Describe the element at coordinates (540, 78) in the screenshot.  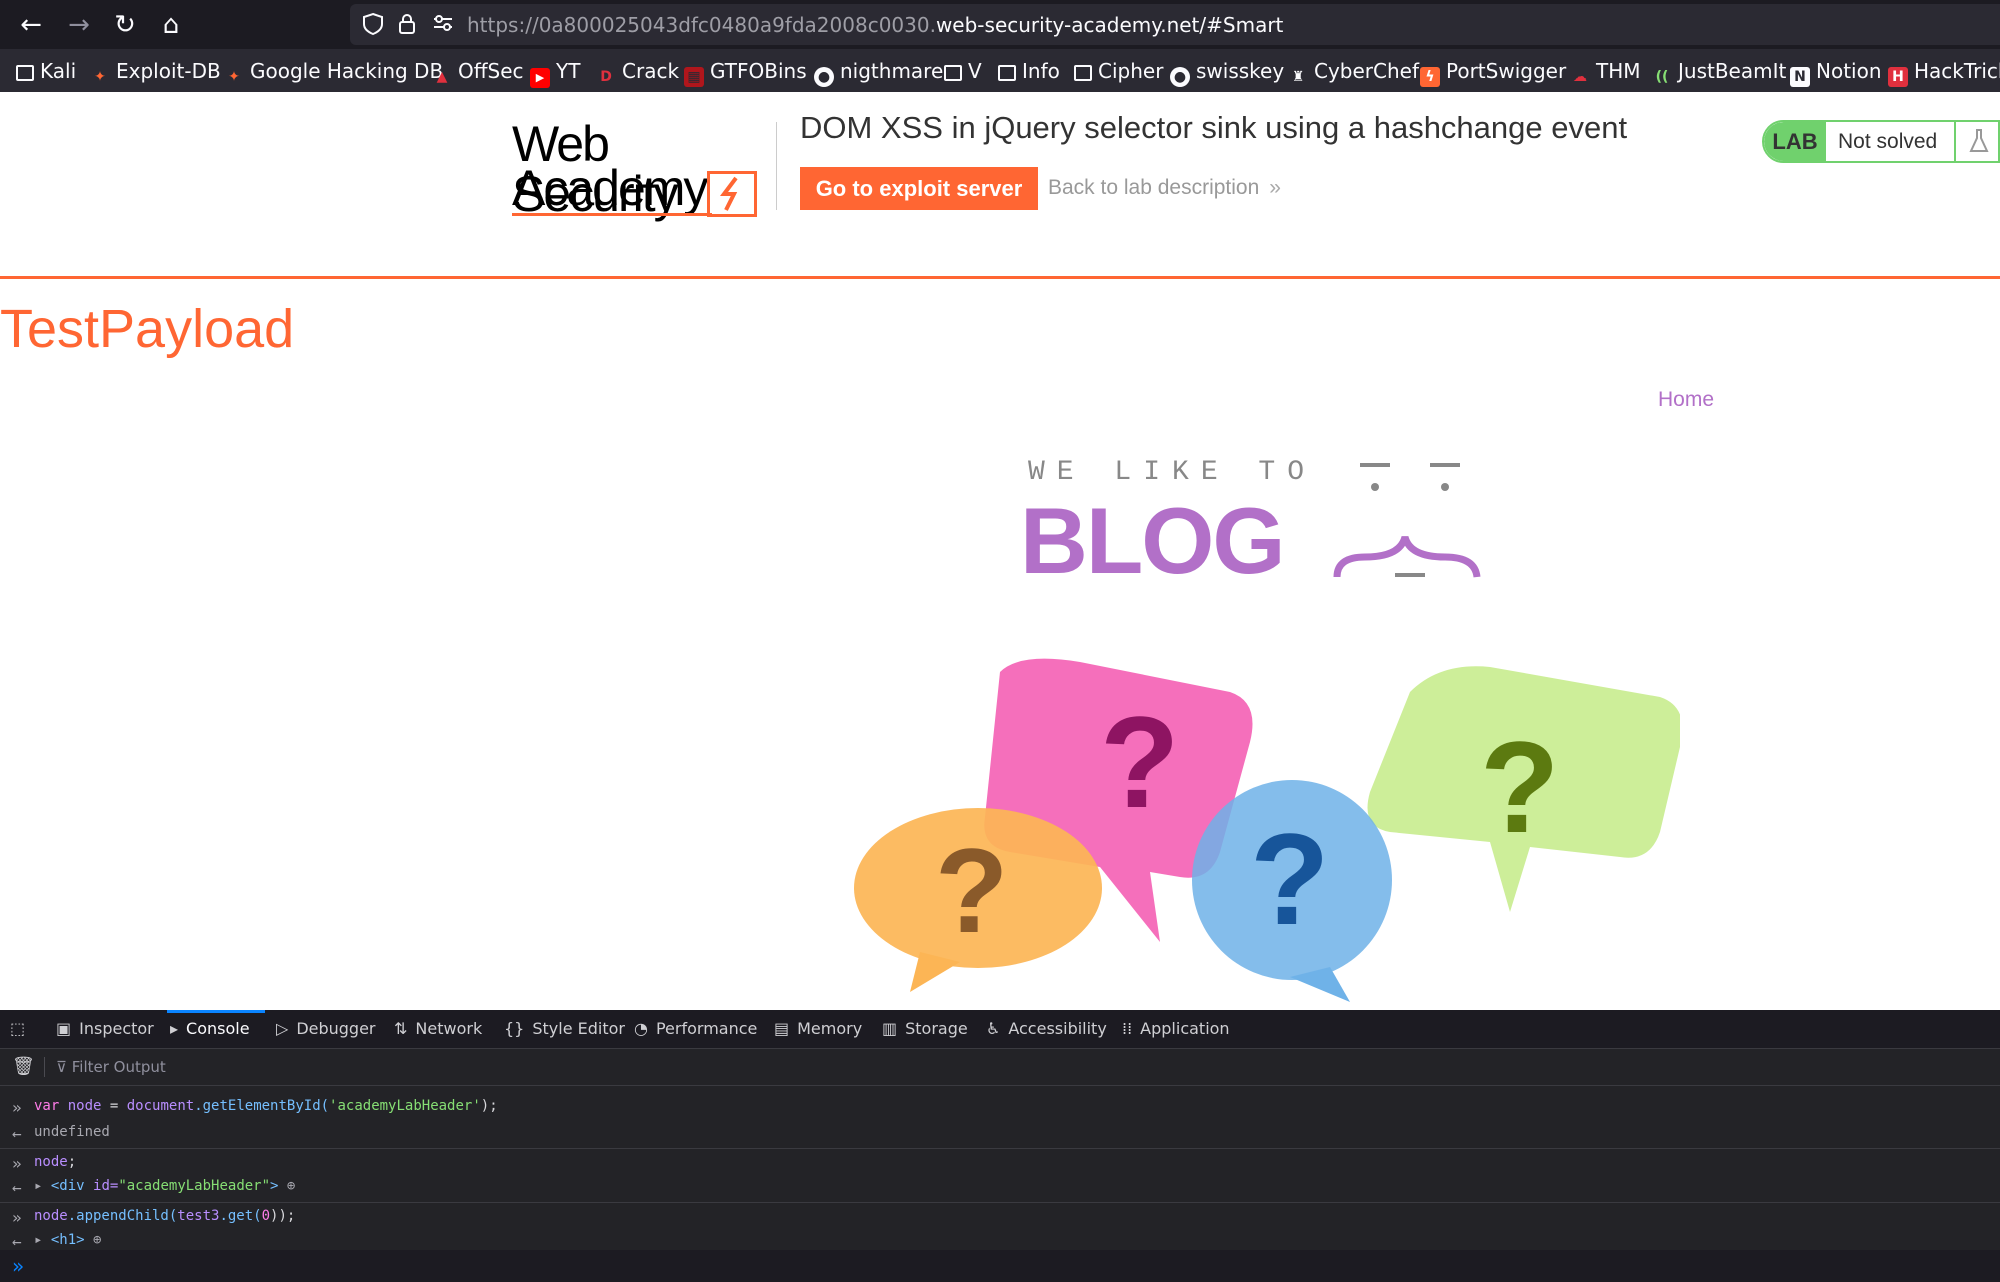
I see `youtube-icon: ▶` at that location.